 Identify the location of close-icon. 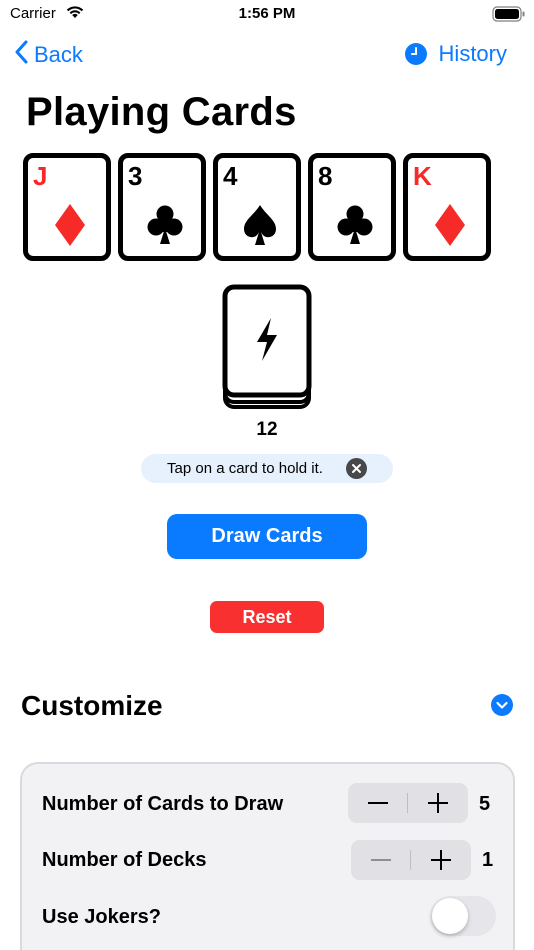
(356, 468).